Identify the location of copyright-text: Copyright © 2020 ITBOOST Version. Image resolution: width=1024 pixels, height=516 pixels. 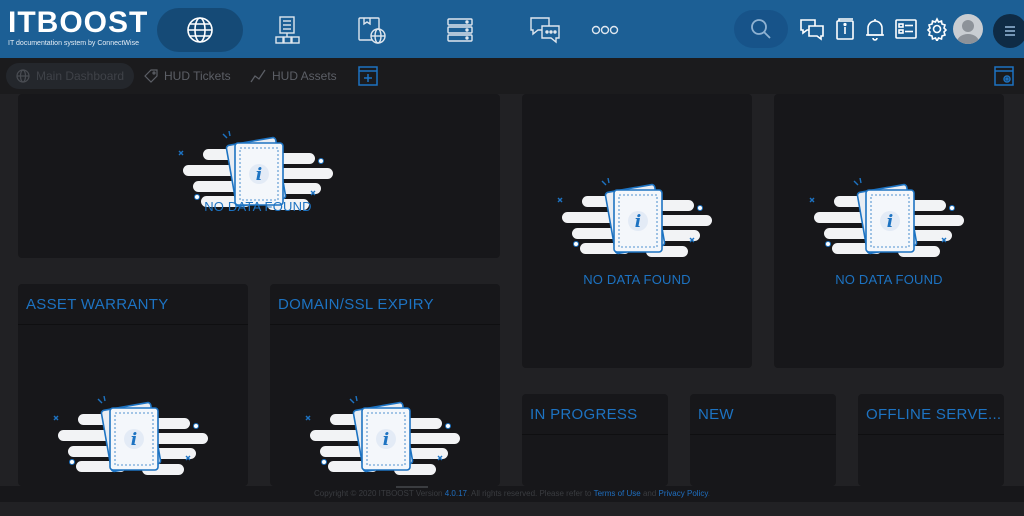
(378, 493).